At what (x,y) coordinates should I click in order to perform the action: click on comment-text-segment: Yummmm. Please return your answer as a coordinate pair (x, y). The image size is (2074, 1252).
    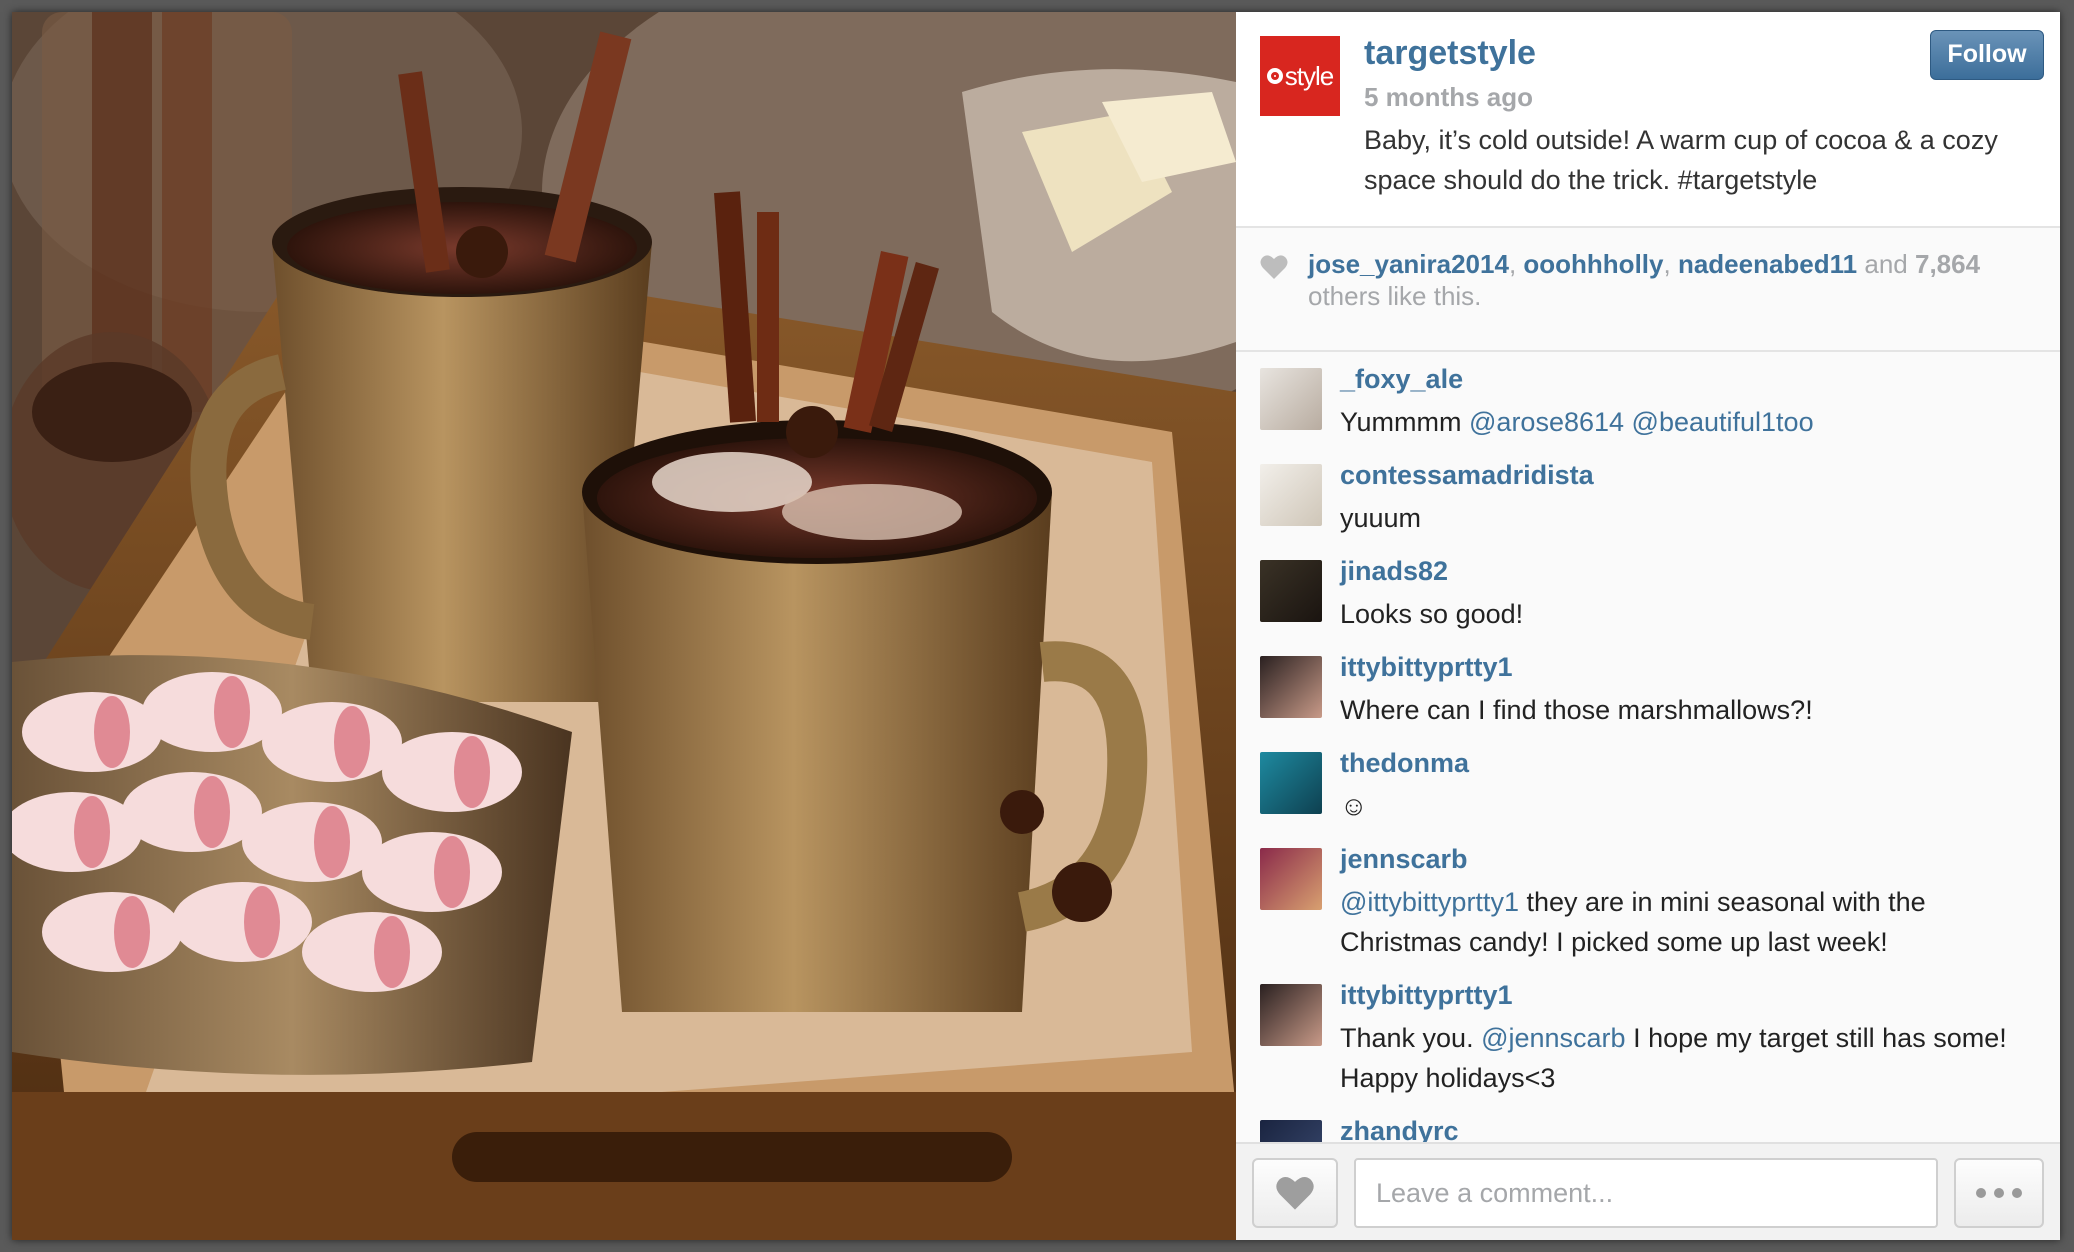
    Looking at the image, I should click on (1405, 422).